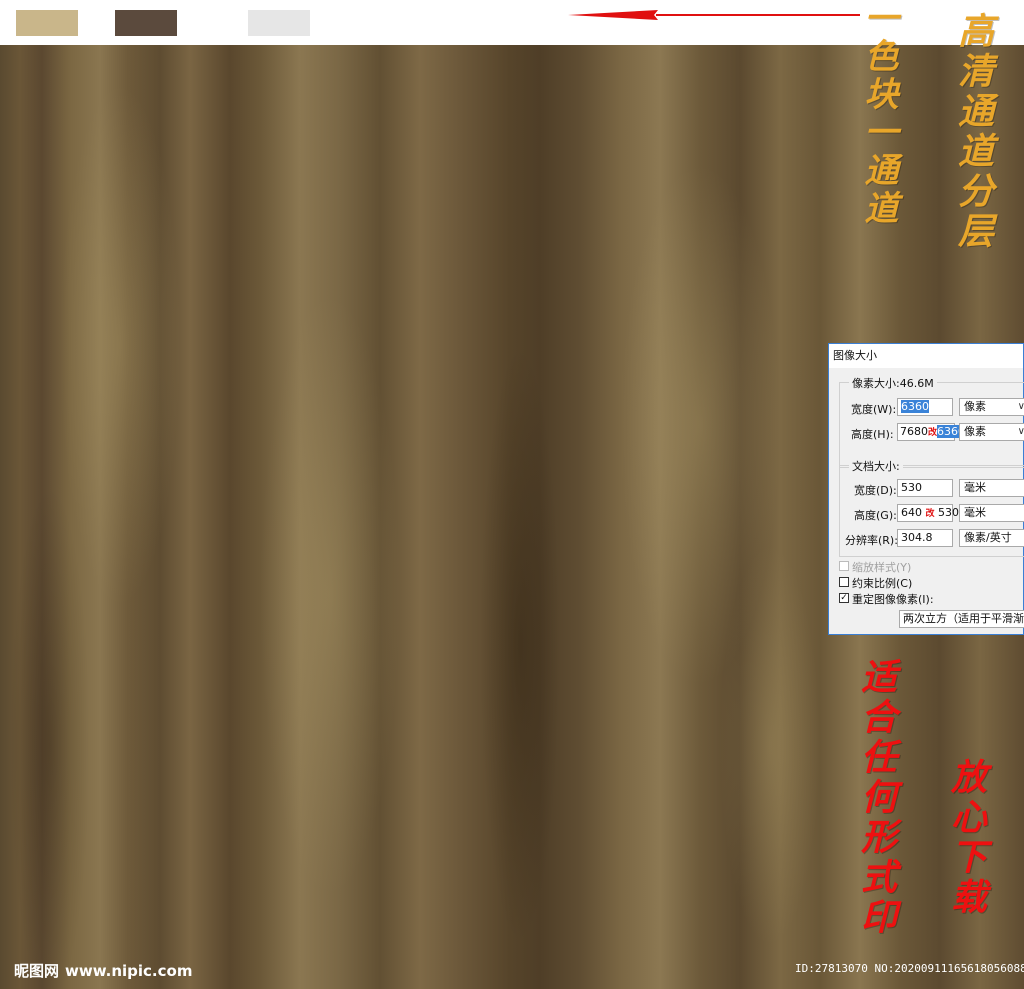 The image size is (1024, 989). Describe the element at coordinates (844, 598) in the screenshot. I see `resample-checkbox: ✓` at that location.